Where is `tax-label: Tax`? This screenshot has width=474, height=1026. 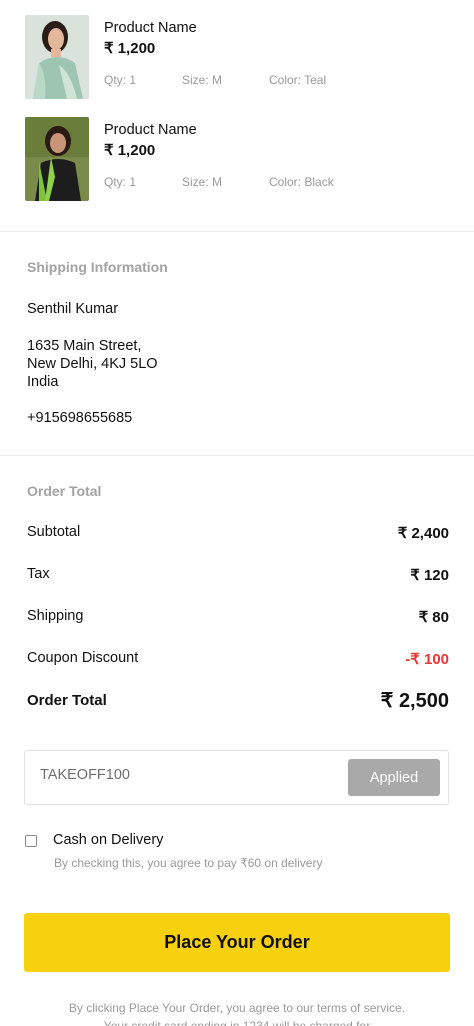
tax-label: Tax is located at coordinates (38, 574).